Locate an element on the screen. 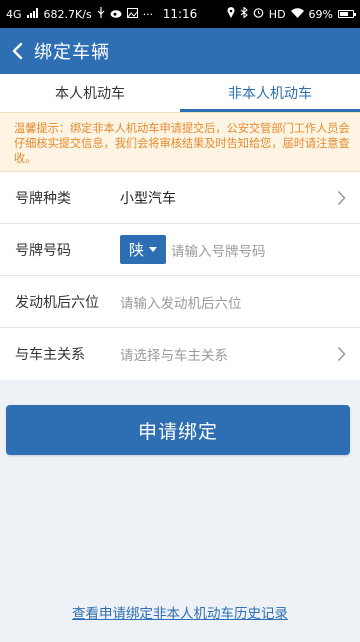 This screenshot has width=360, height=642. plate-type-label: 号牌种类 is located at coordinates (43, 198).